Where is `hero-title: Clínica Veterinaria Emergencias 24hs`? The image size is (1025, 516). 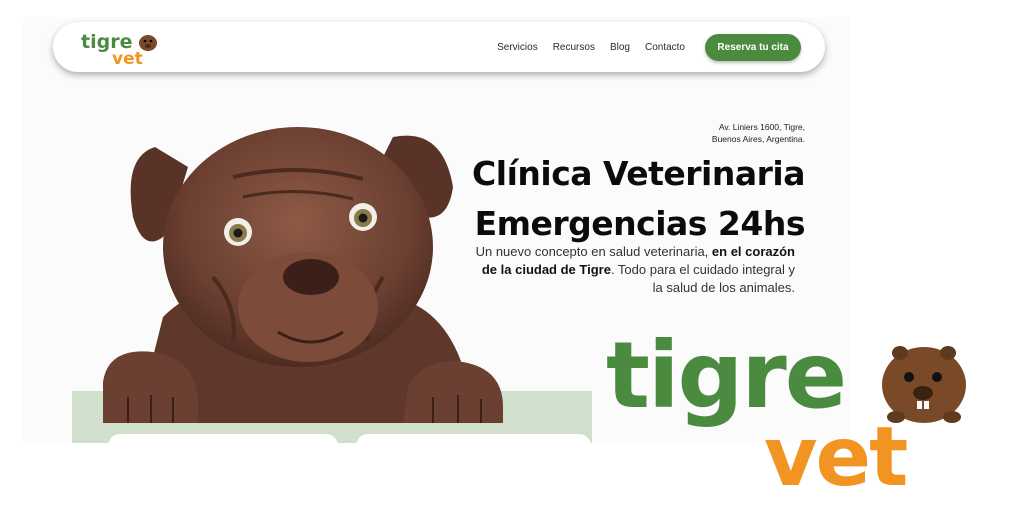 hero-title: Clínica Veterinaria Emergencias 24hs is located at coordinates (638, 198).